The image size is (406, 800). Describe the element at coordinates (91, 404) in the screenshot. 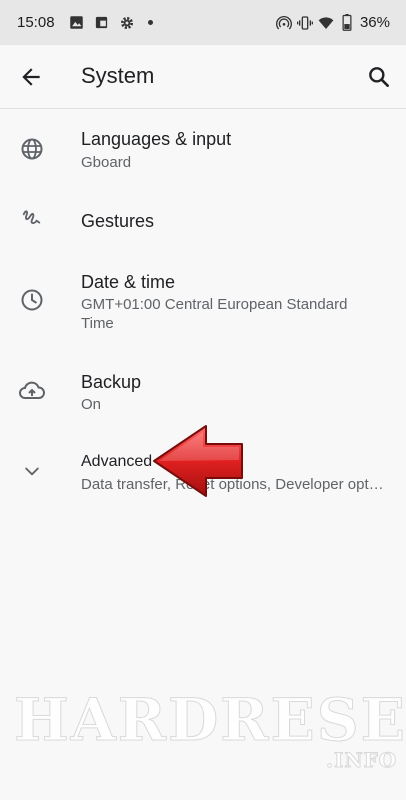

I see `item-summary: On` at that location.